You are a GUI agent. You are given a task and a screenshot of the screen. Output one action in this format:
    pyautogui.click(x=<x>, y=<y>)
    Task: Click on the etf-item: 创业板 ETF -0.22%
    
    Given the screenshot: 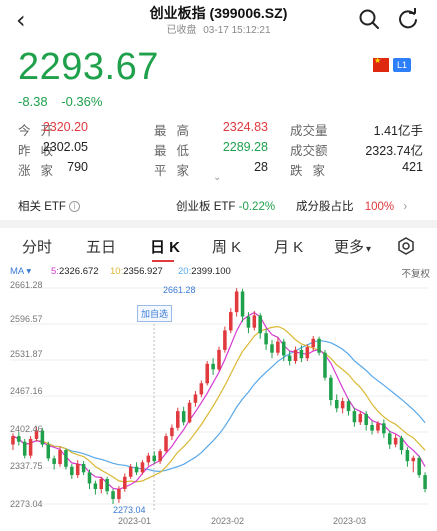 What is the action you would take?
    pyautogui.click(x=225, y=206)
    